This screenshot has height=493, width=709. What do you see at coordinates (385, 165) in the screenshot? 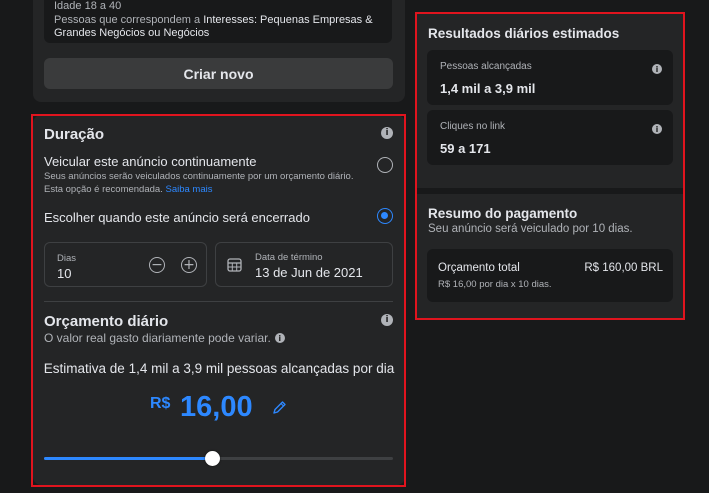
I see `continuous-radio` at bounding box center [385, 165].